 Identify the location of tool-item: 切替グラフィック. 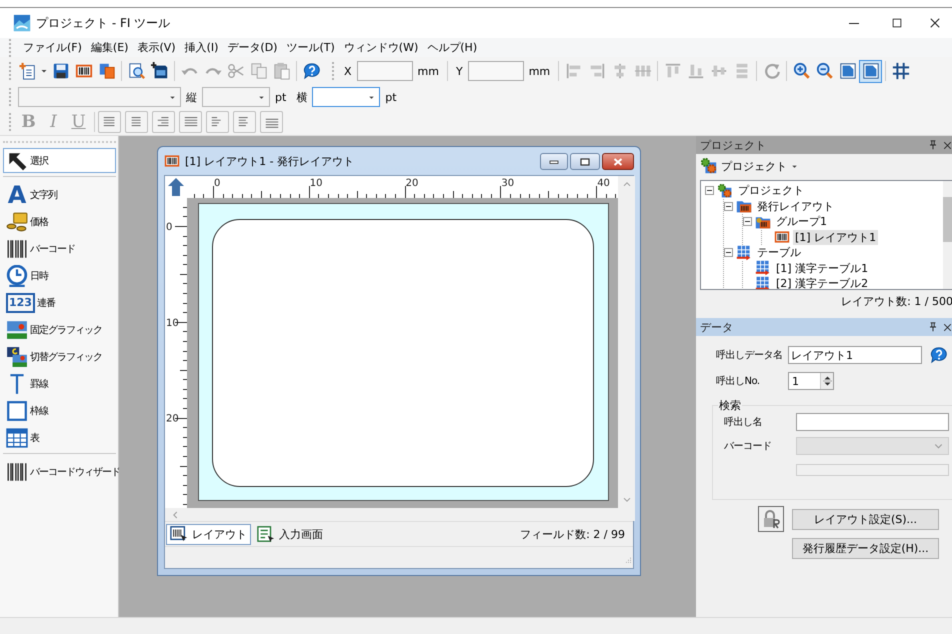
(59, 356).